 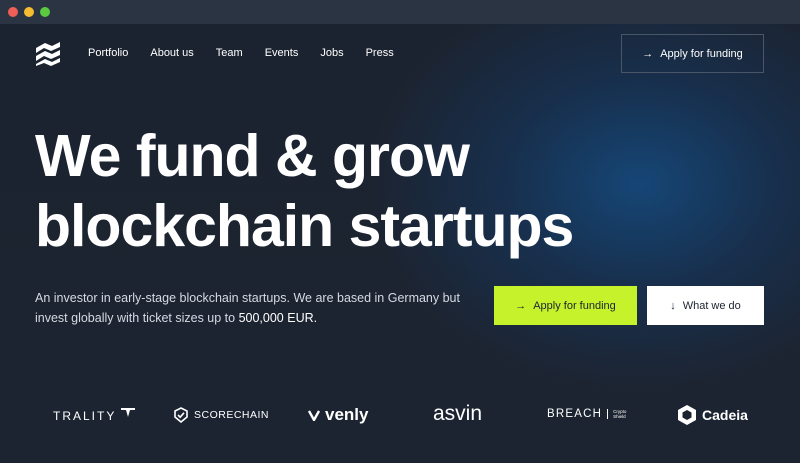 What do you see at coordinates (673, 305) in the screenshot?
I see `arrow-down-icon: ↓` at bounding box center [673, 305].